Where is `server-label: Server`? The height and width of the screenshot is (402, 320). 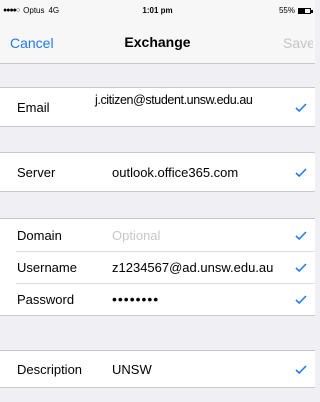
server-label: Server is located at coordinates (36, 172).